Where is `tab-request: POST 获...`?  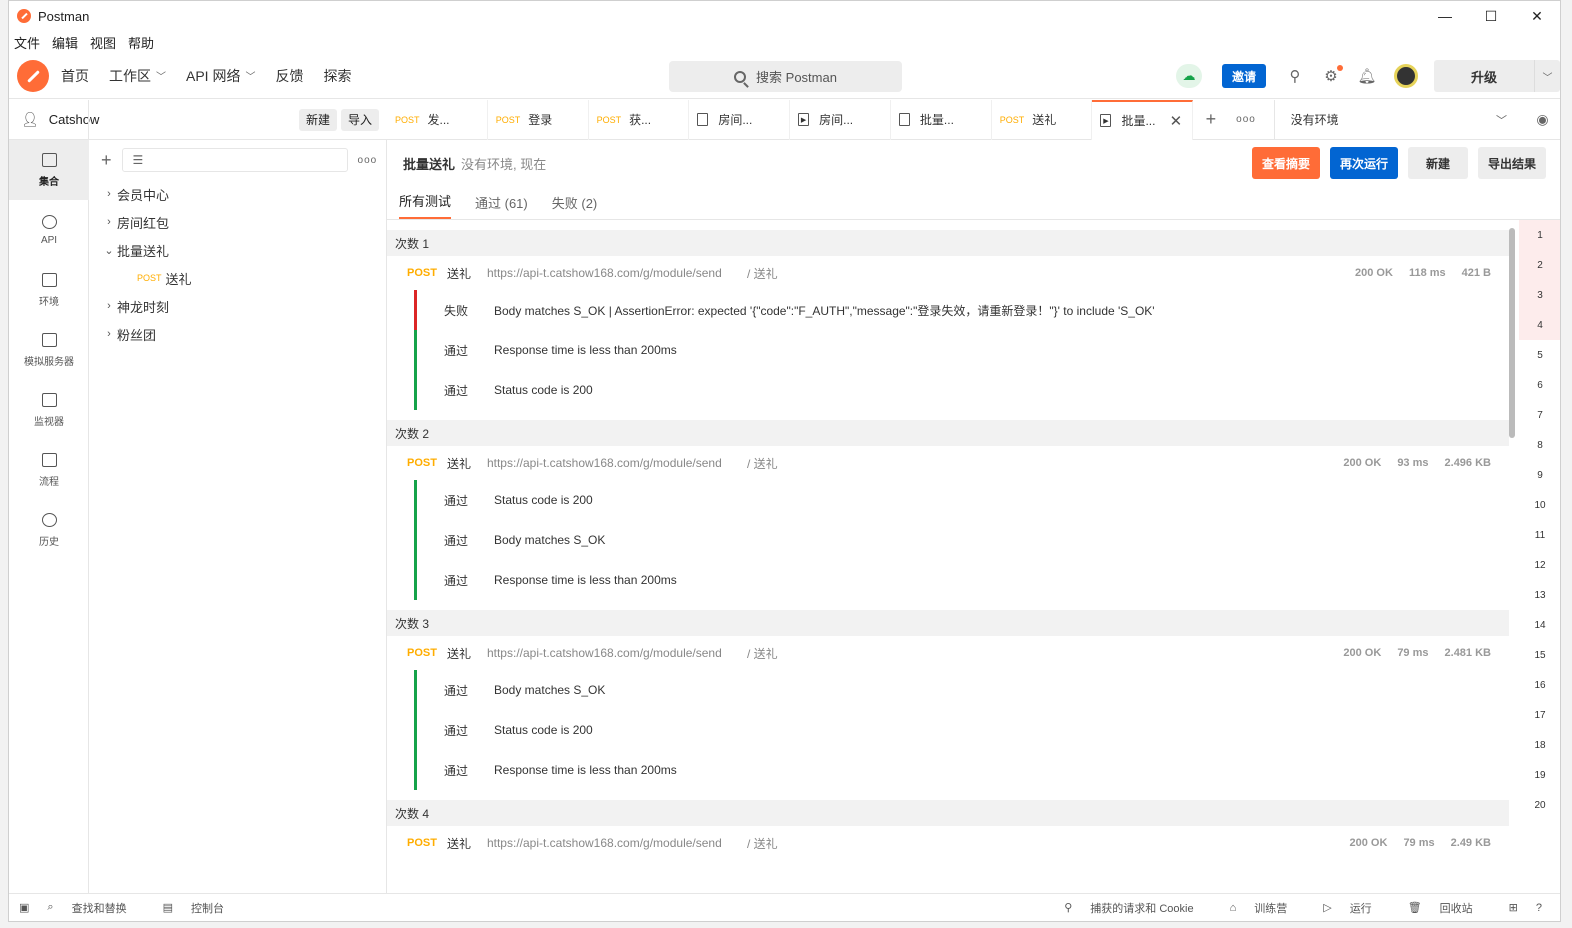
tab-request: POST 获... is located at coordinates (639, 119).